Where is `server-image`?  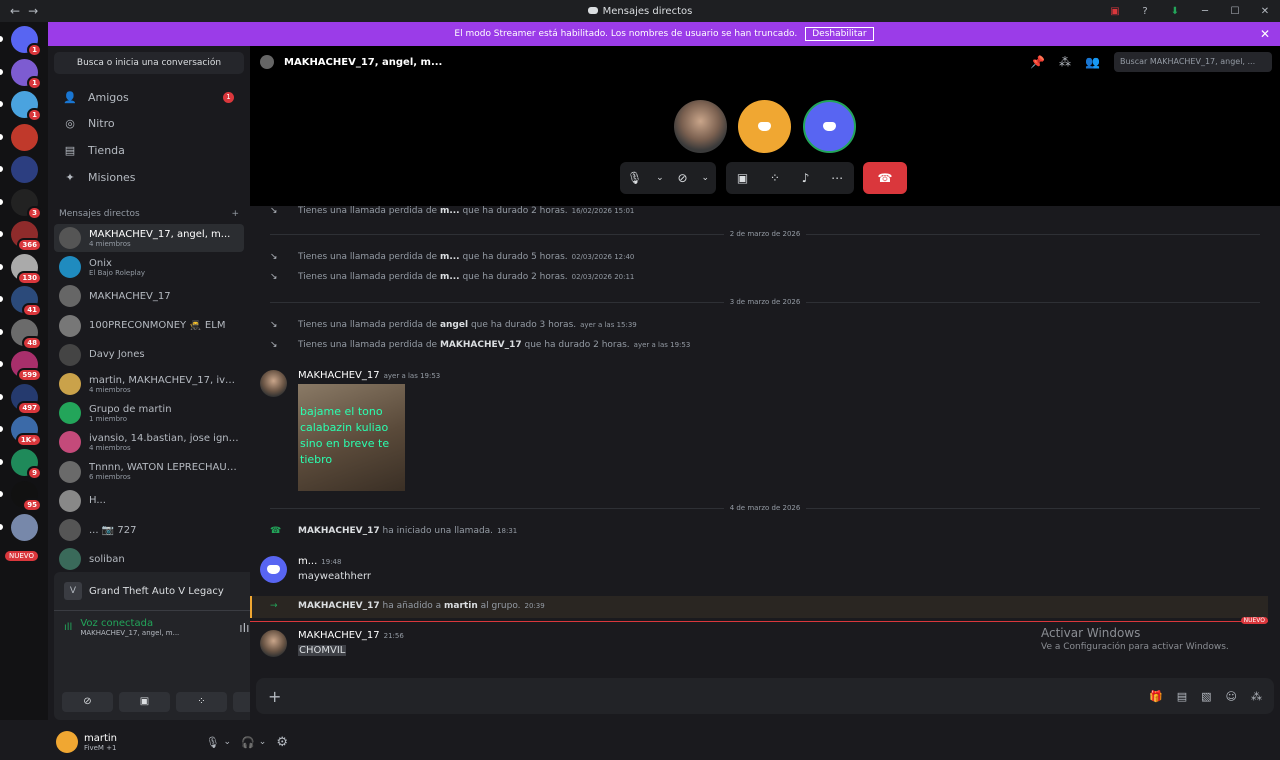 server-image is located at coordinates (24, 527).